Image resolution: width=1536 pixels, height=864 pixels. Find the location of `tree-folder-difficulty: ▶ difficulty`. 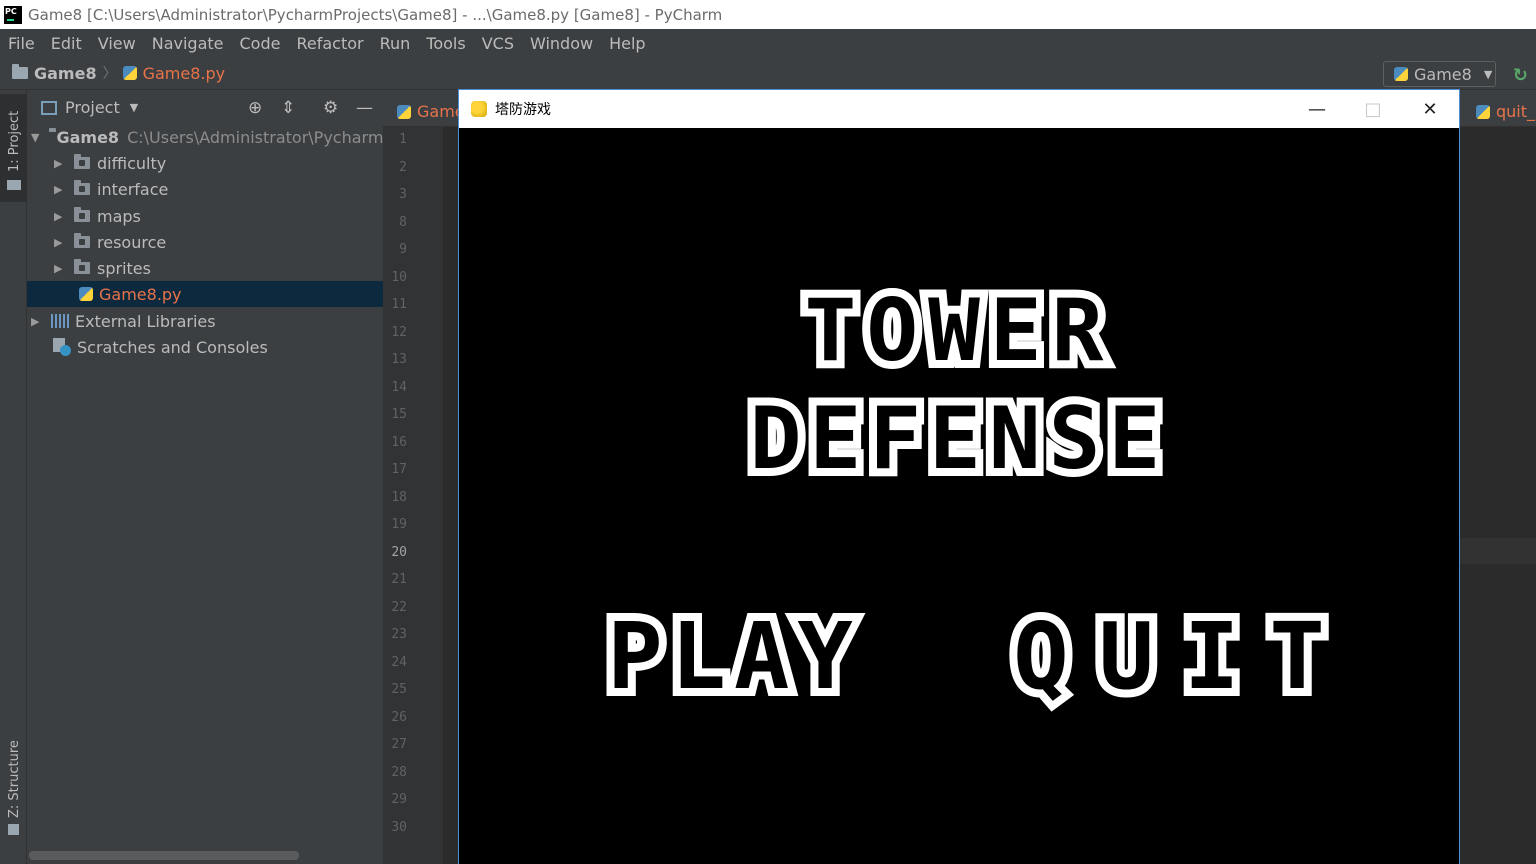

tree-folder-difficulty: ▶ difficulty is located at coordinates (205, 163).